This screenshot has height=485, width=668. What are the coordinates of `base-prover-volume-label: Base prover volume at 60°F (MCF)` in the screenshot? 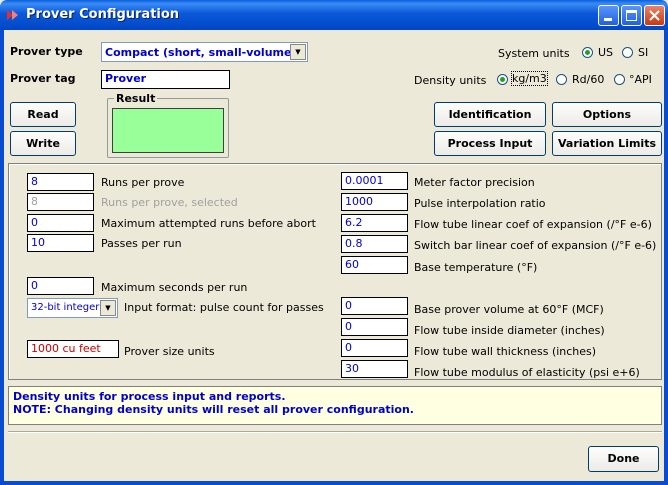 It's located at (509, 309).